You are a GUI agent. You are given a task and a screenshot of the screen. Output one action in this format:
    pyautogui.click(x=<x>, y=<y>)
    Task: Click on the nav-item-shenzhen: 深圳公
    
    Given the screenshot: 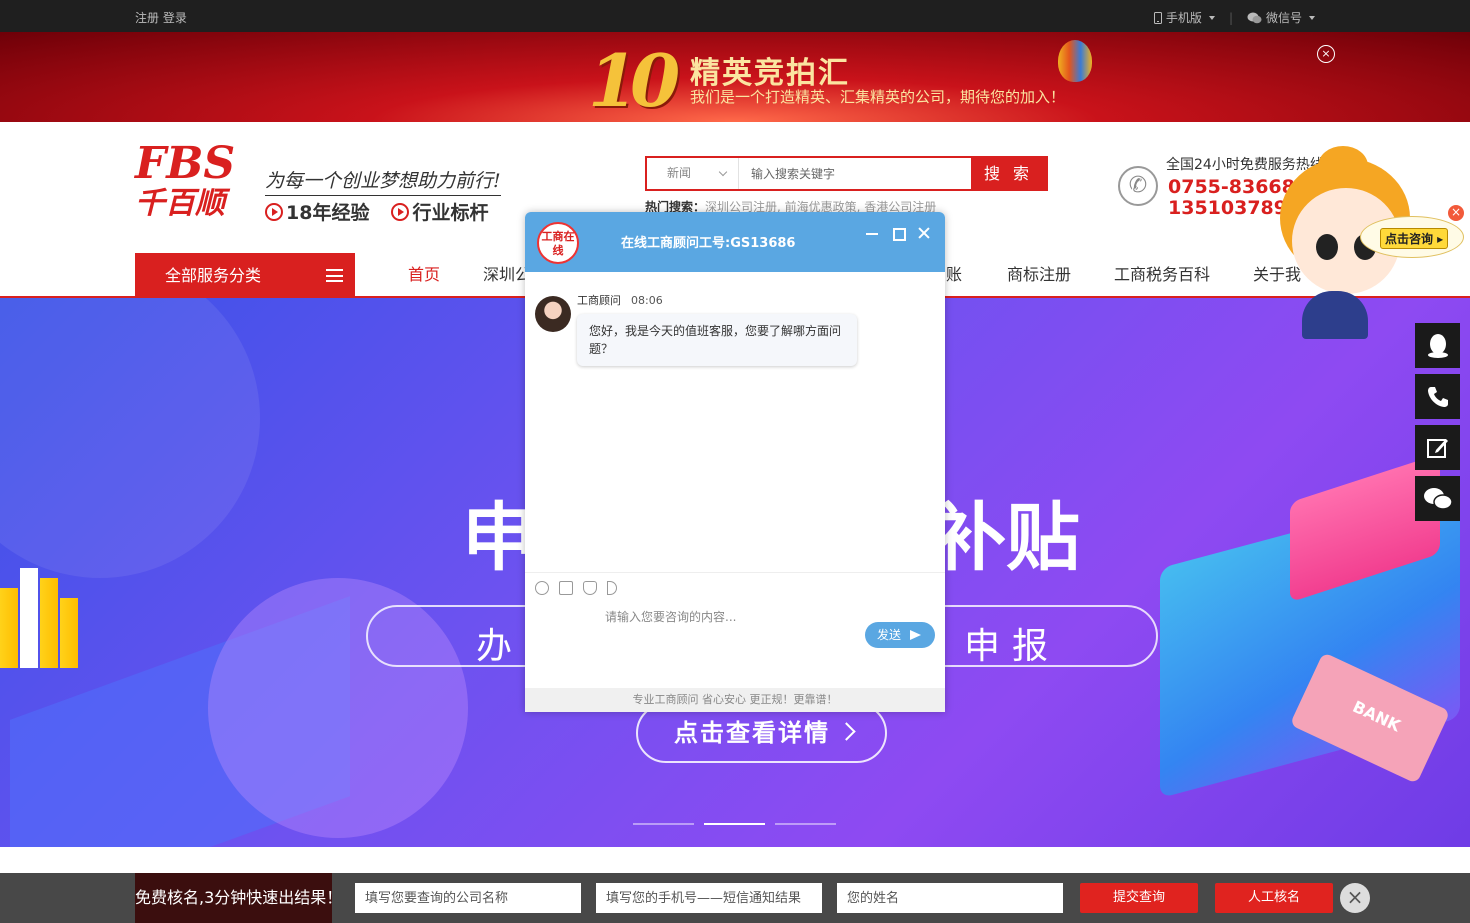 What is the action you would take?
    pyautogui.click(x=507, y=274)
    